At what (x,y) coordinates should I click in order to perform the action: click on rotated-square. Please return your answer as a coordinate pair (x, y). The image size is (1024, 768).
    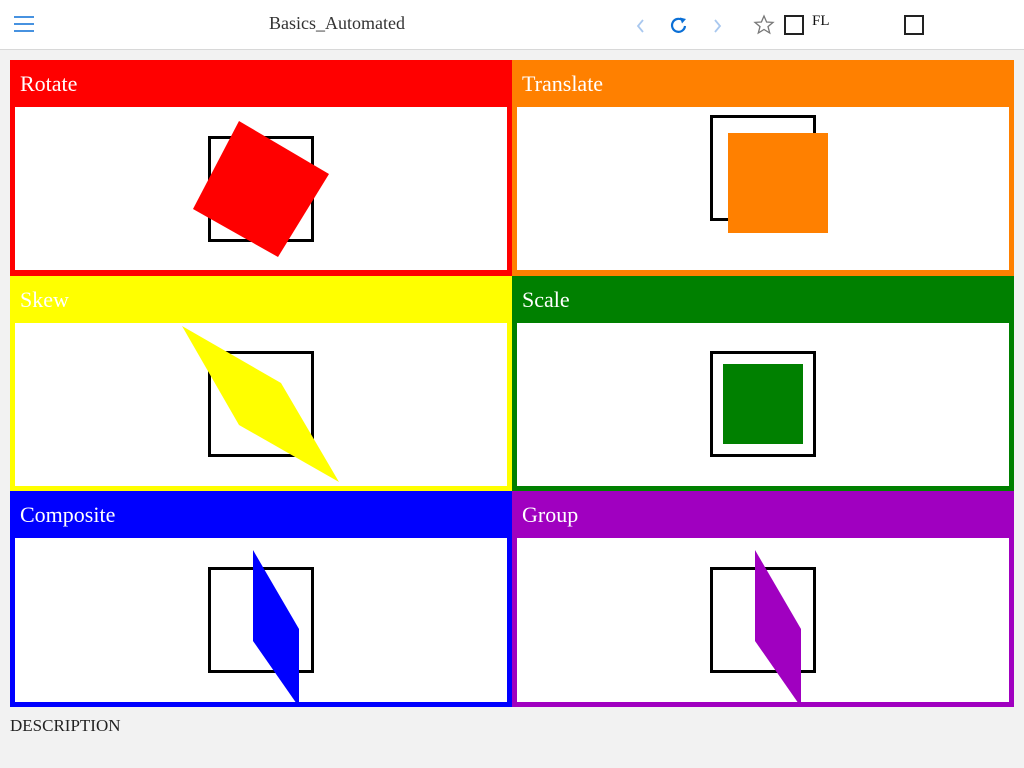
    Looking at the image, I should click on (261, 189).